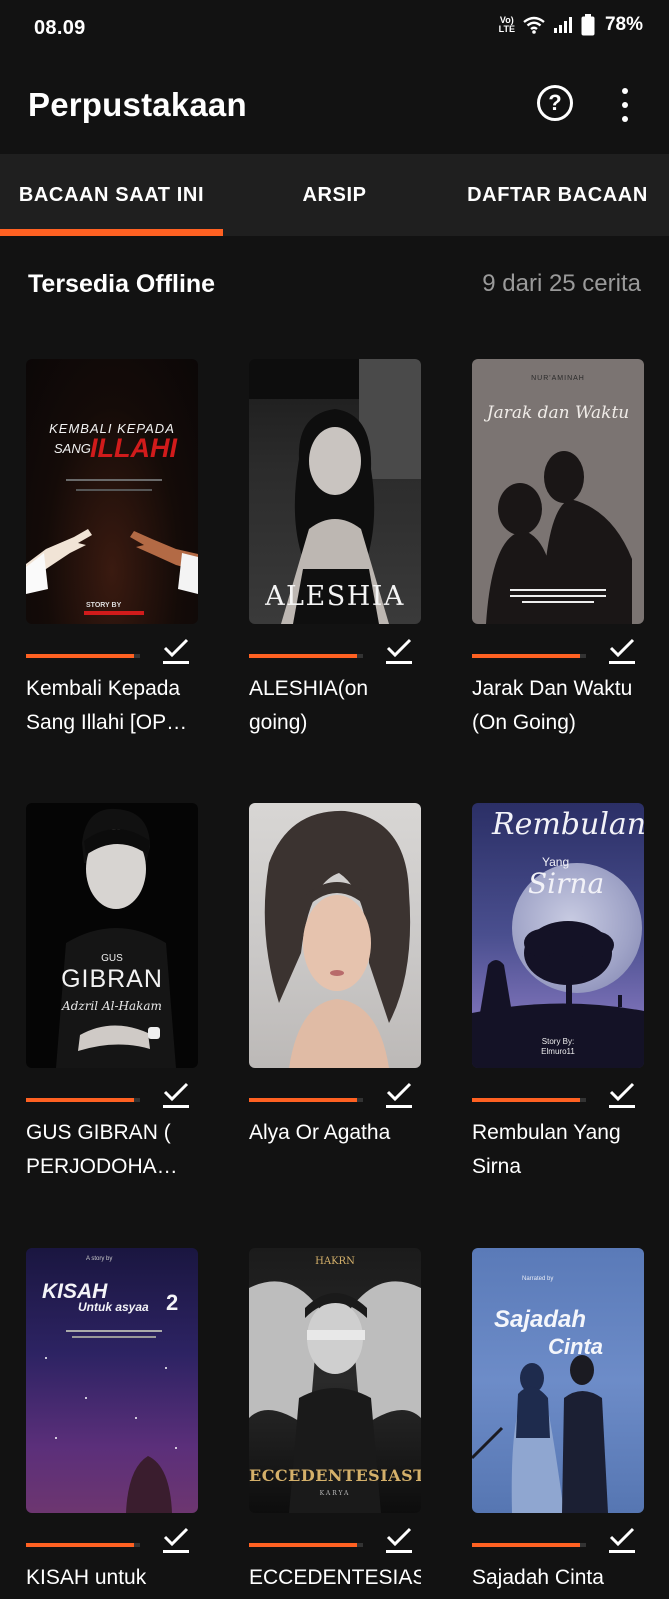  What do you see at coordinates (104, 605) in the screenshot?
I see `cover-credit: STORY BY` at bounding box center [104, 605].